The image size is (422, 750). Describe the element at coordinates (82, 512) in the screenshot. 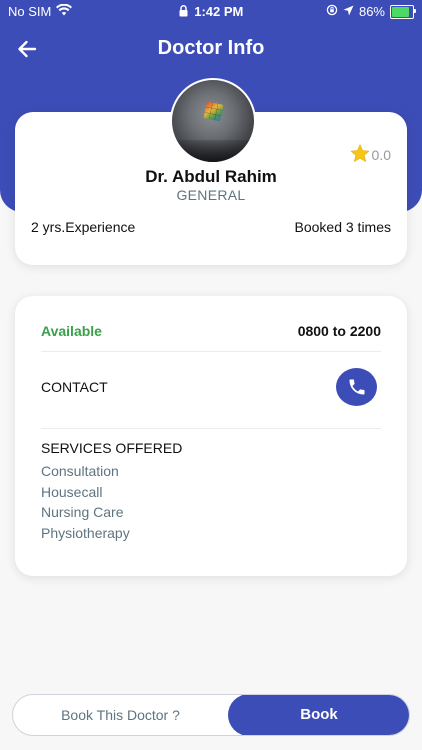

I see `service-item: Nursing Care` at that location.